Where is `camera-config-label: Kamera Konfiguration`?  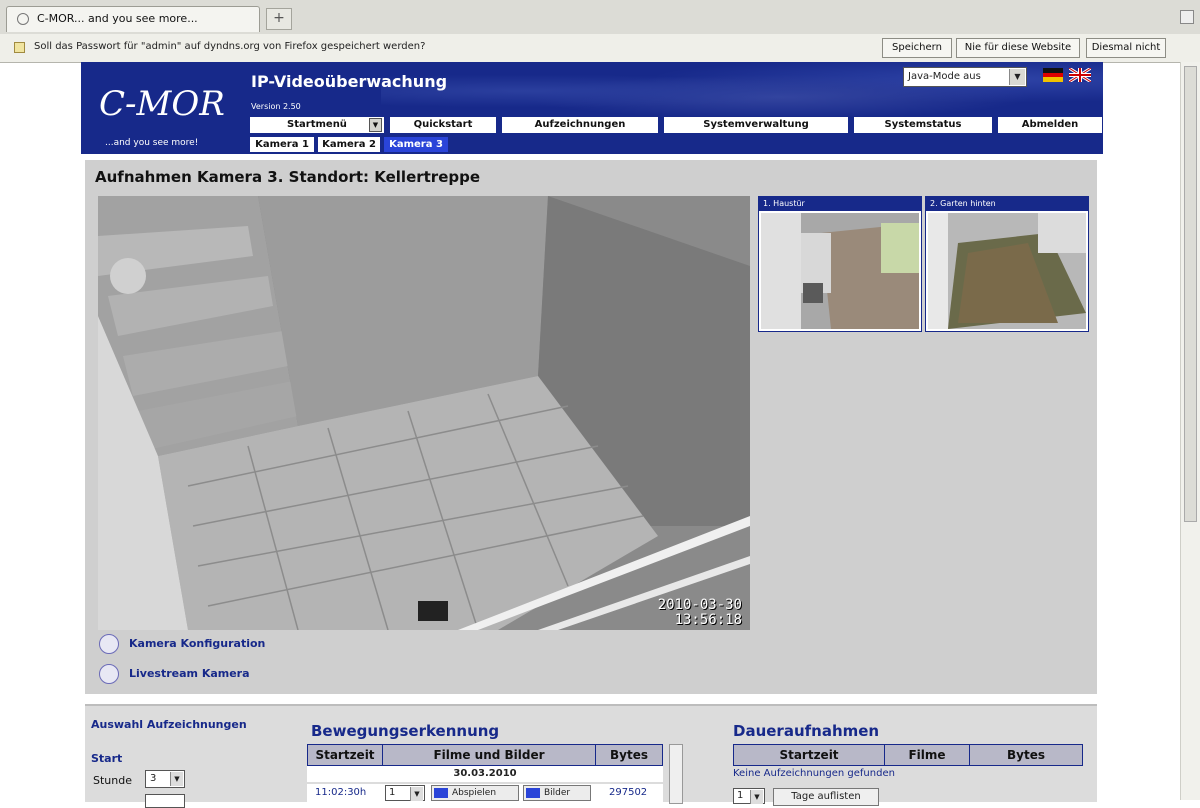 camera-config-label: Kamera Konfiguration is located at coordinates (197, 643).